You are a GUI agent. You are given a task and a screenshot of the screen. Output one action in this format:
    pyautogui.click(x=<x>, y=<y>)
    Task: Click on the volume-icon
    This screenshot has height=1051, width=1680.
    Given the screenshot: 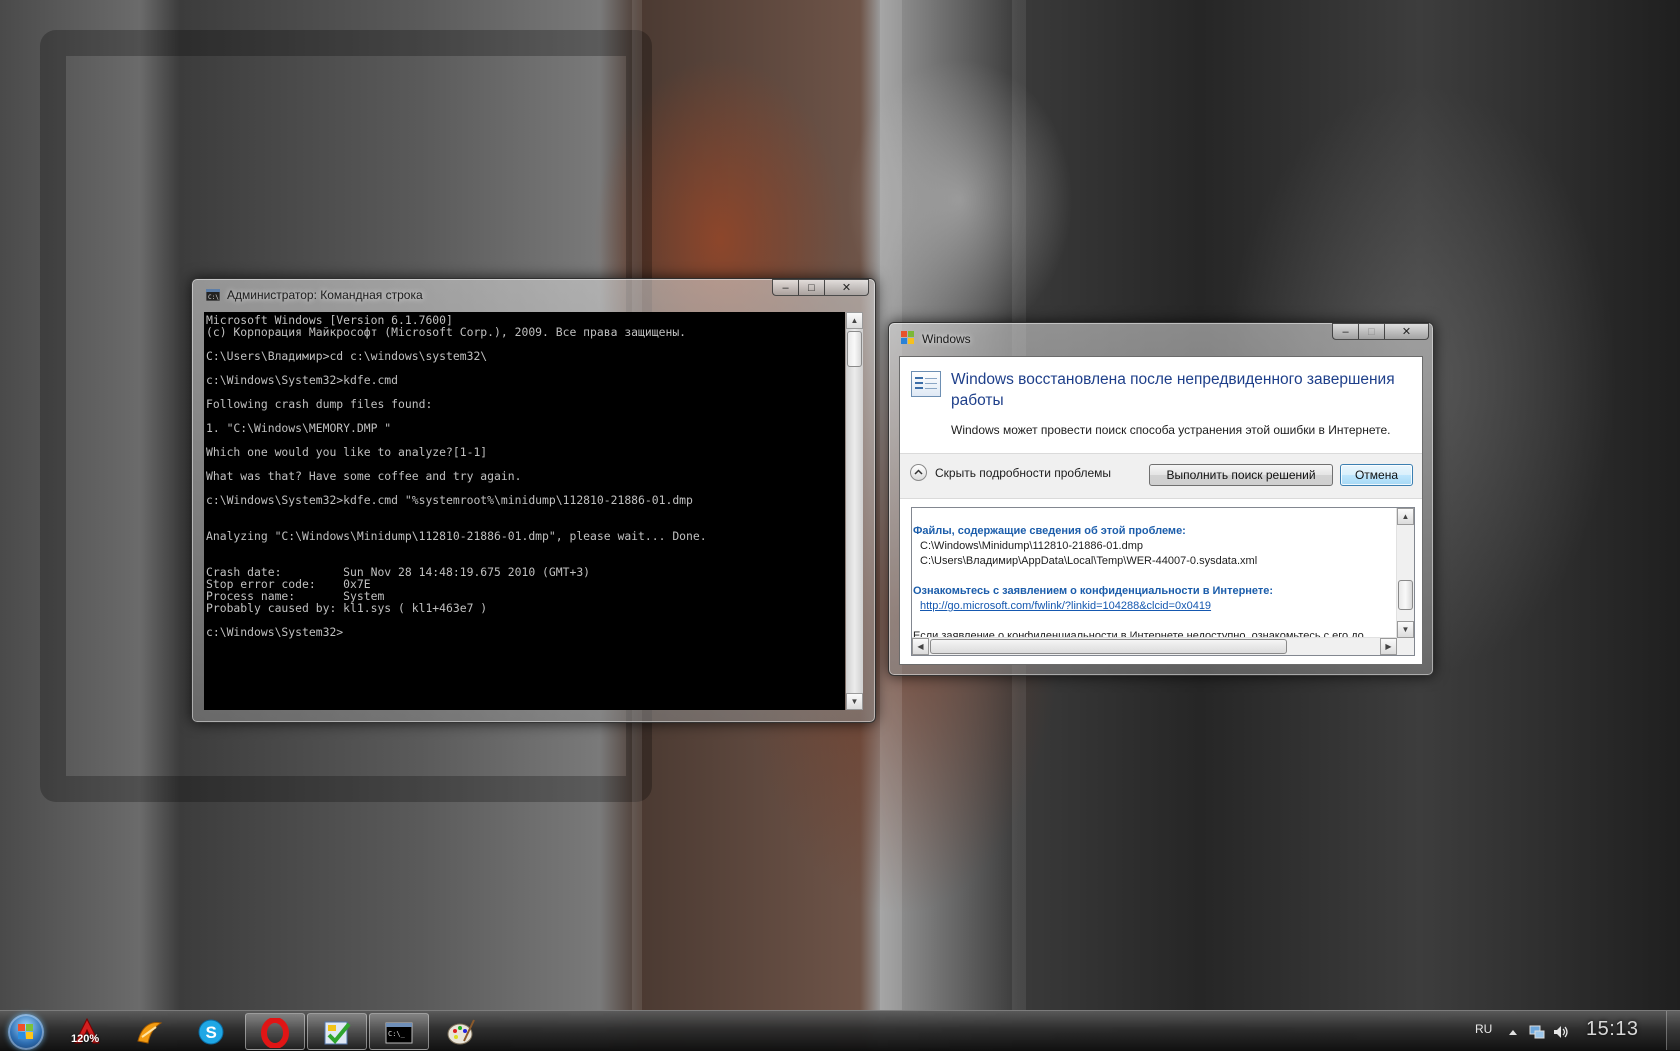 What is the action you would take?
    pyautogui.click(x=1561, y=1032)
    